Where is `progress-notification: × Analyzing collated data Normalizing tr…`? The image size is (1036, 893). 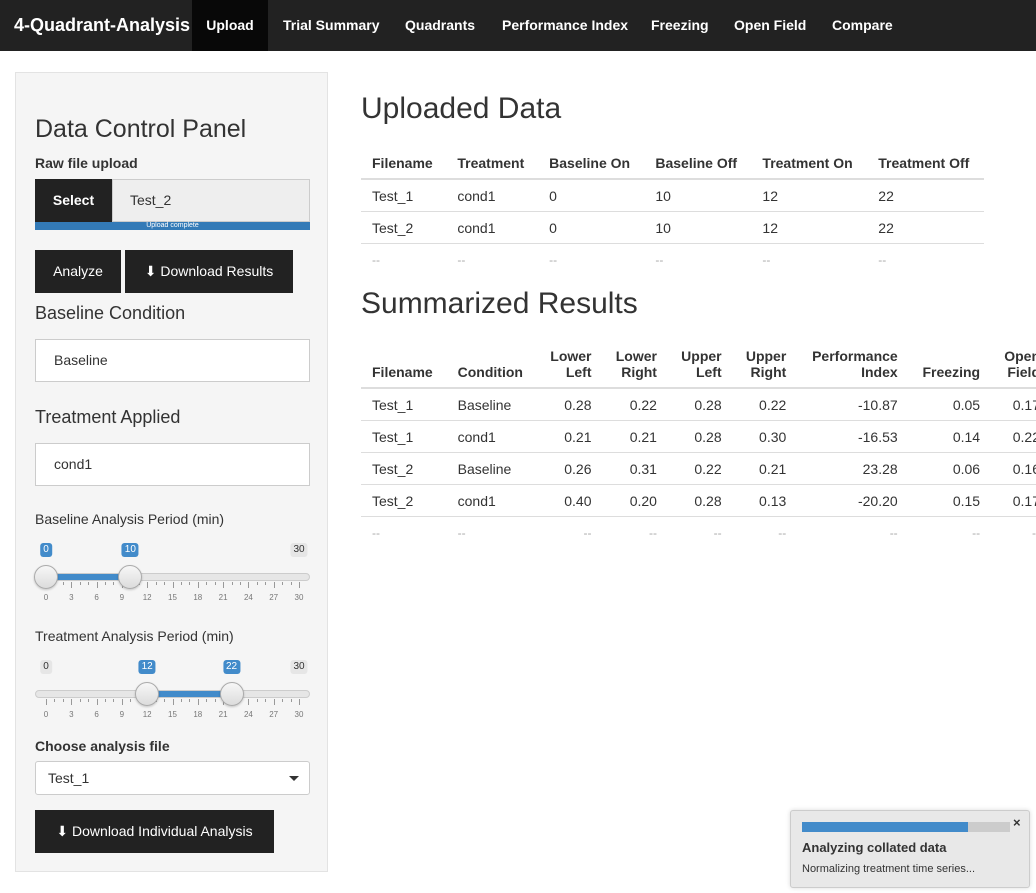
progress-notification: × Analyzing collated data Normalizing tr… is located at coordinates (910, 849).